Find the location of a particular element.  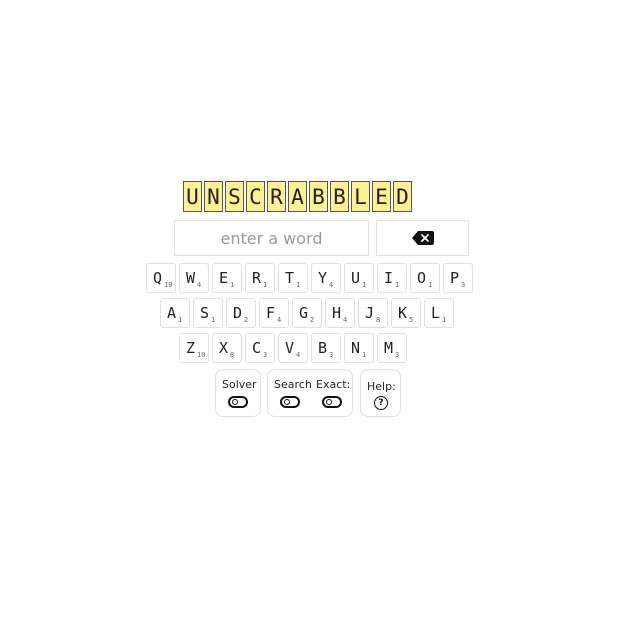

key-letter: J is located at coordinates (370, 313).